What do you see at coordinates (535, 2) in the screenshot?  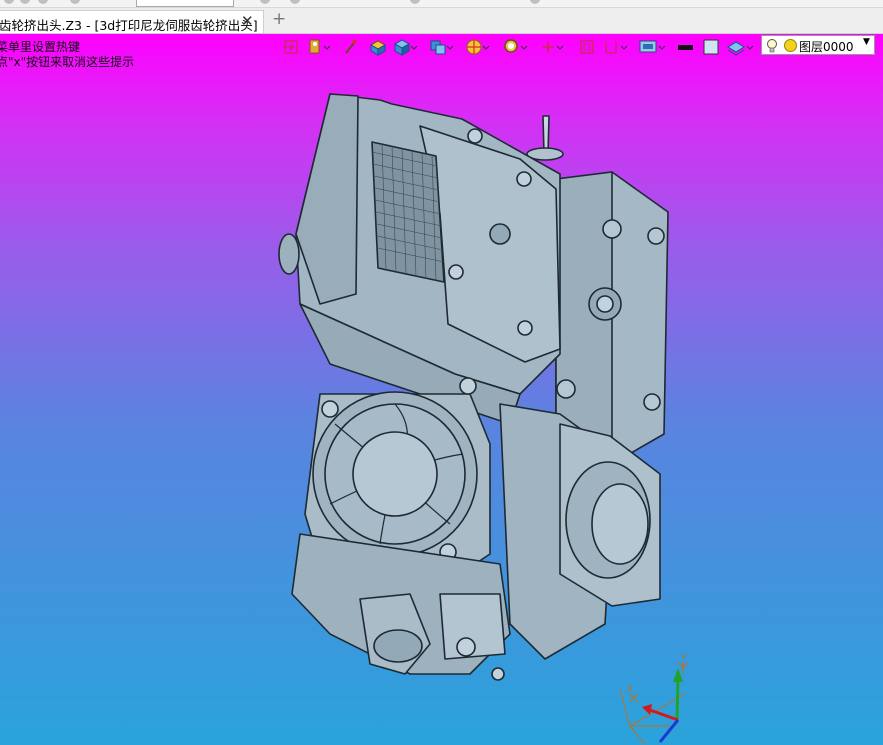 I see `help-icon` at bounding box center [535, 2].